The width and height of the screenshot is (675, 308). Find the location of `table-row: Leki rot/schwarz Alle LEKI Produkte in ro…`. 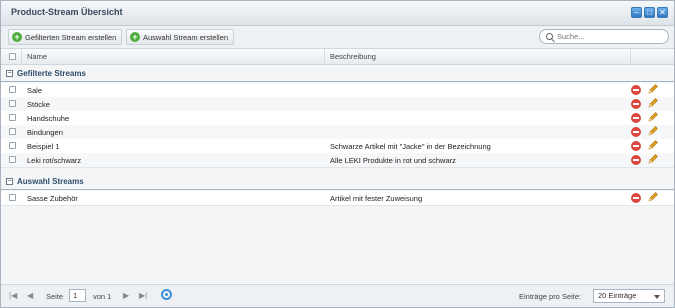

table-row: Leki rot/schwarz Alle LEKI Produkte in ro… is located at coordinates (337, 160).